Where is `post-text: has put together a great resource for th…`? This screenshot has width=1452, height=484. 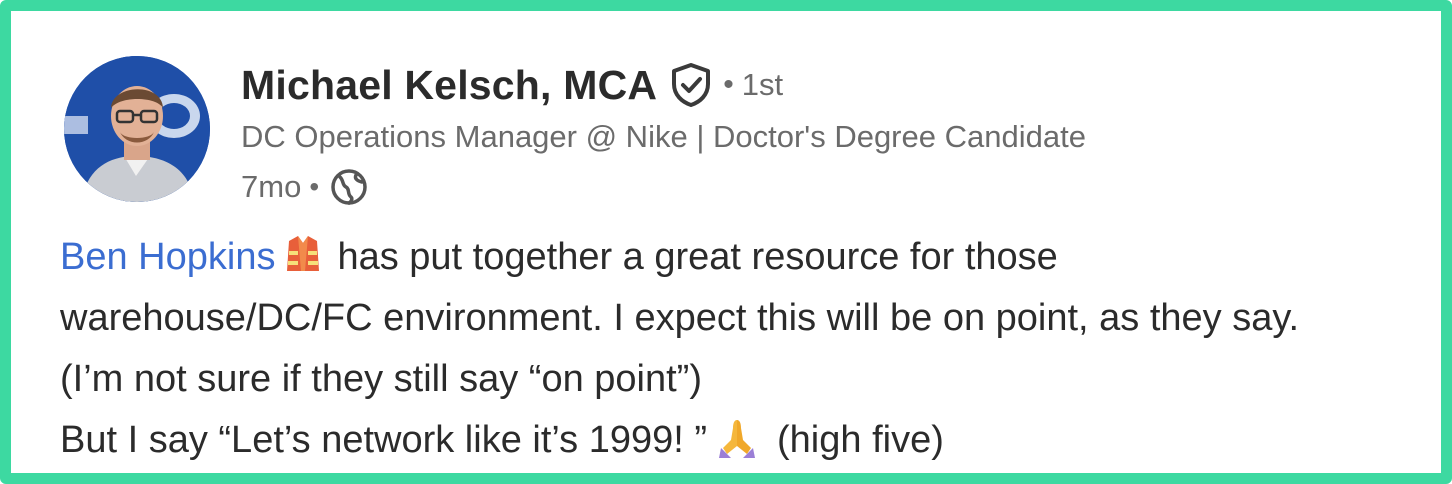
post-text: has put together a great resource for th… is located at coordinates (697, 257).